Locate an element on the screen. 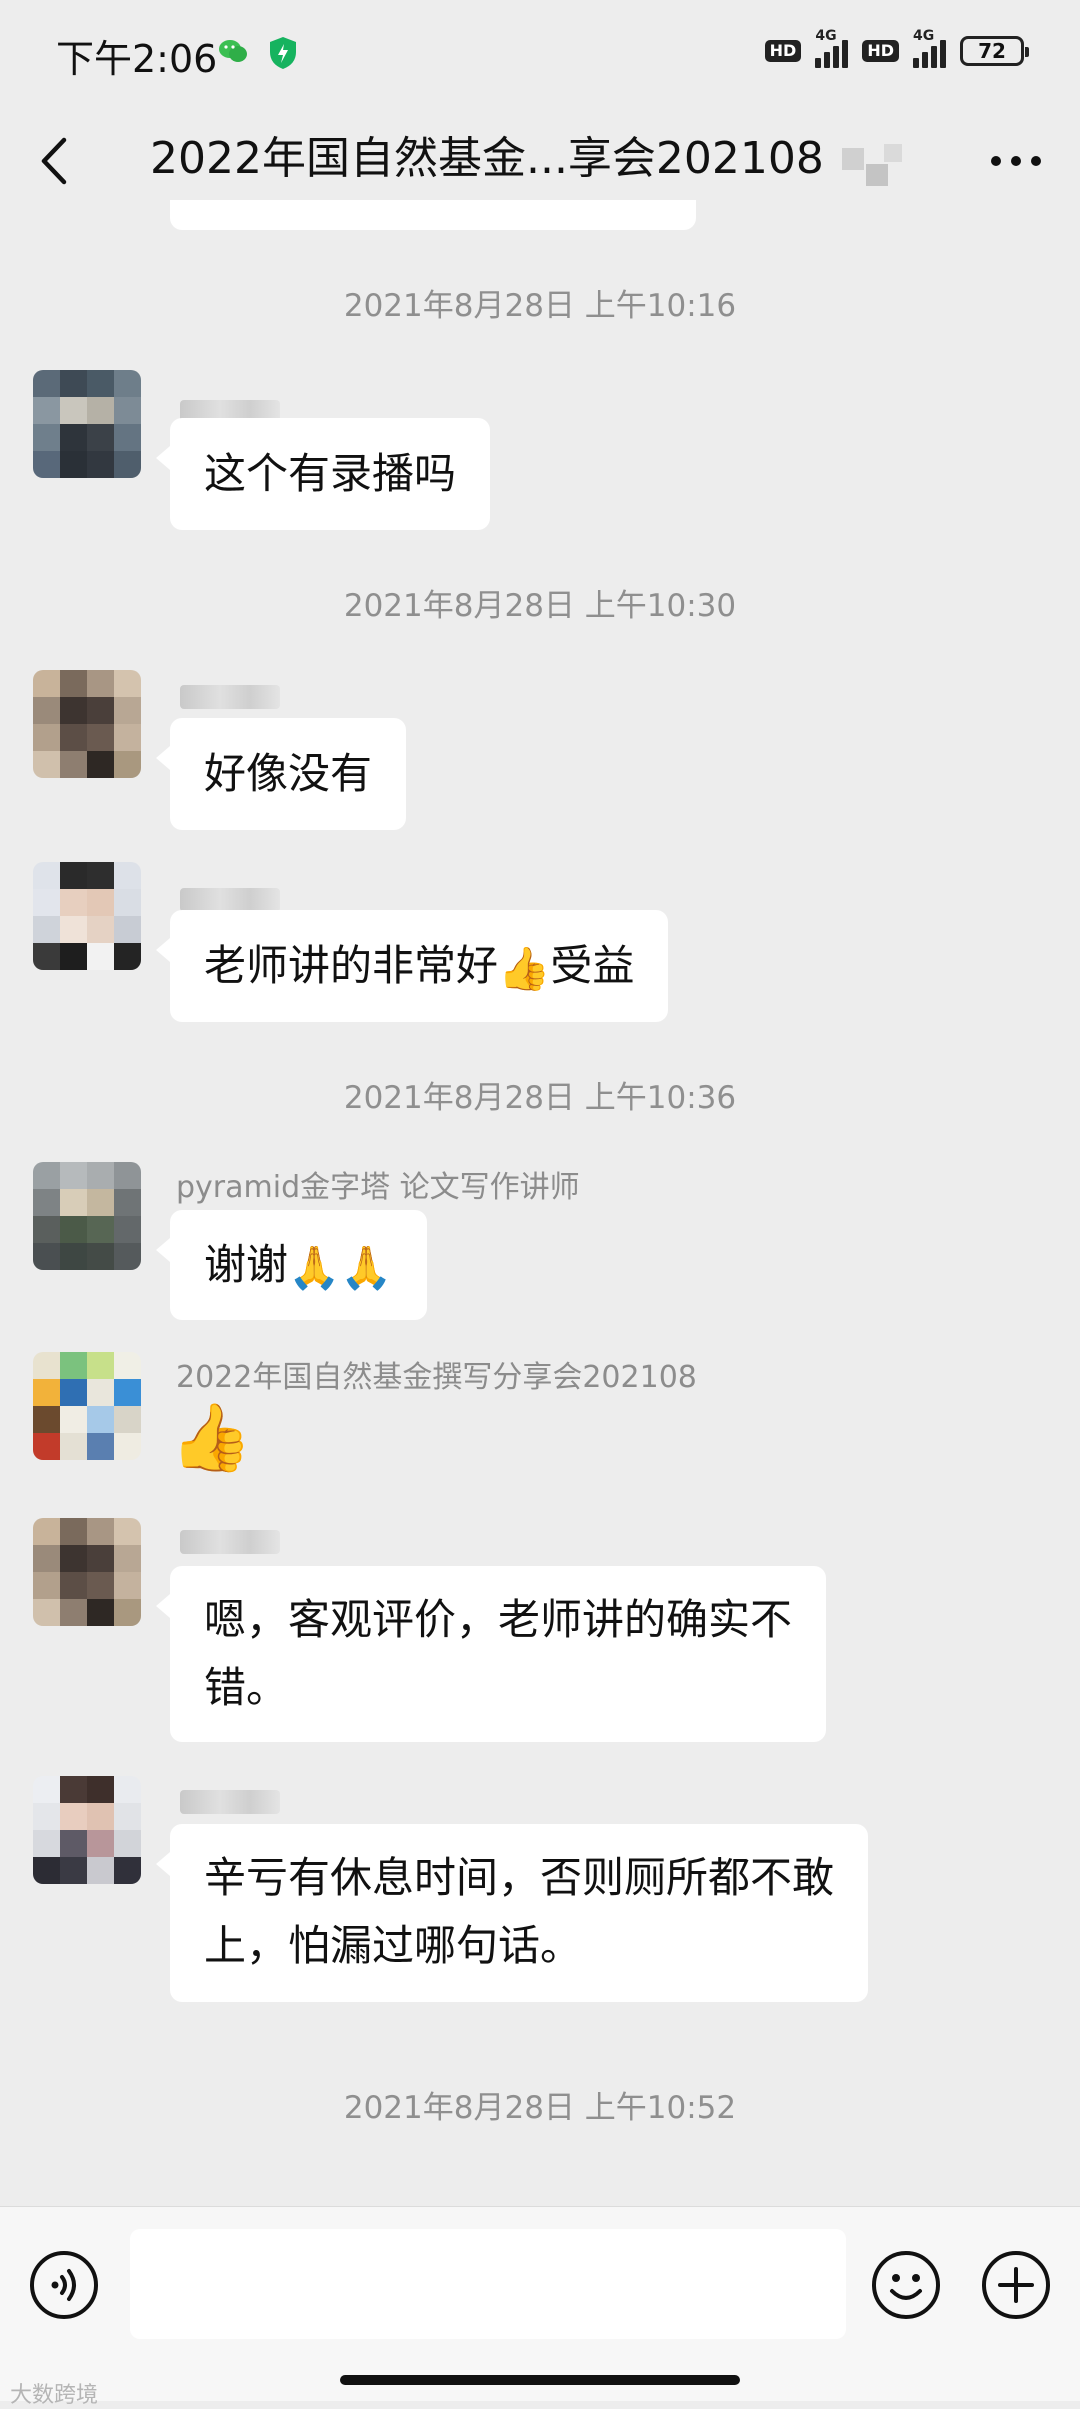  message-text-line: 上，怕漏过哪句话。 is located at coordinates (393, 1945).